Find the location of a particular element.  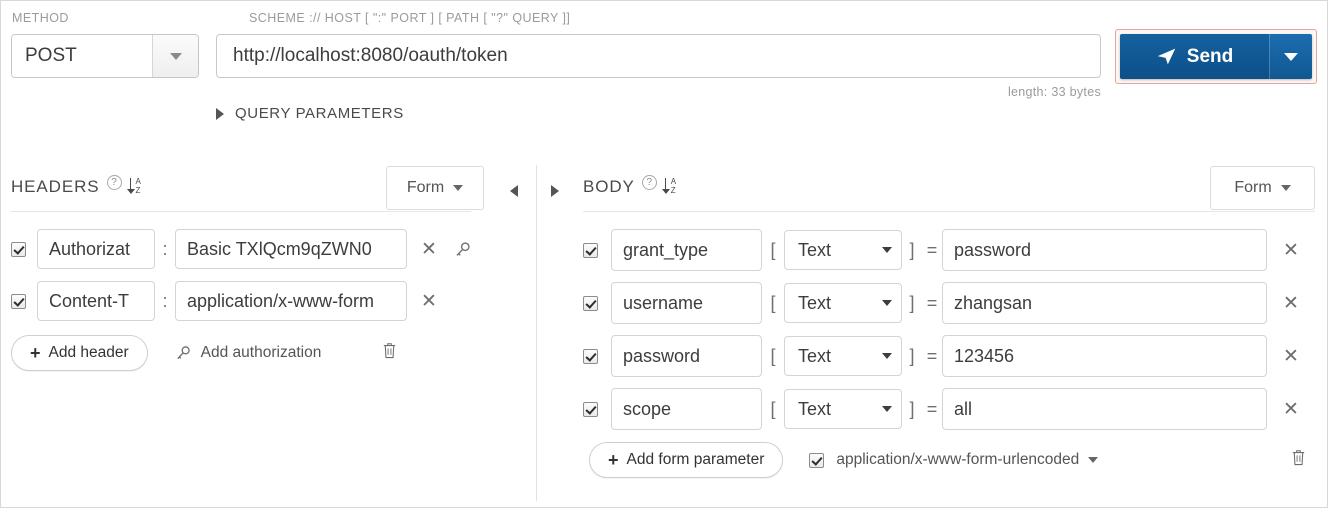

header-value-input: application/x-www-form is located at coordinates (291, 301).